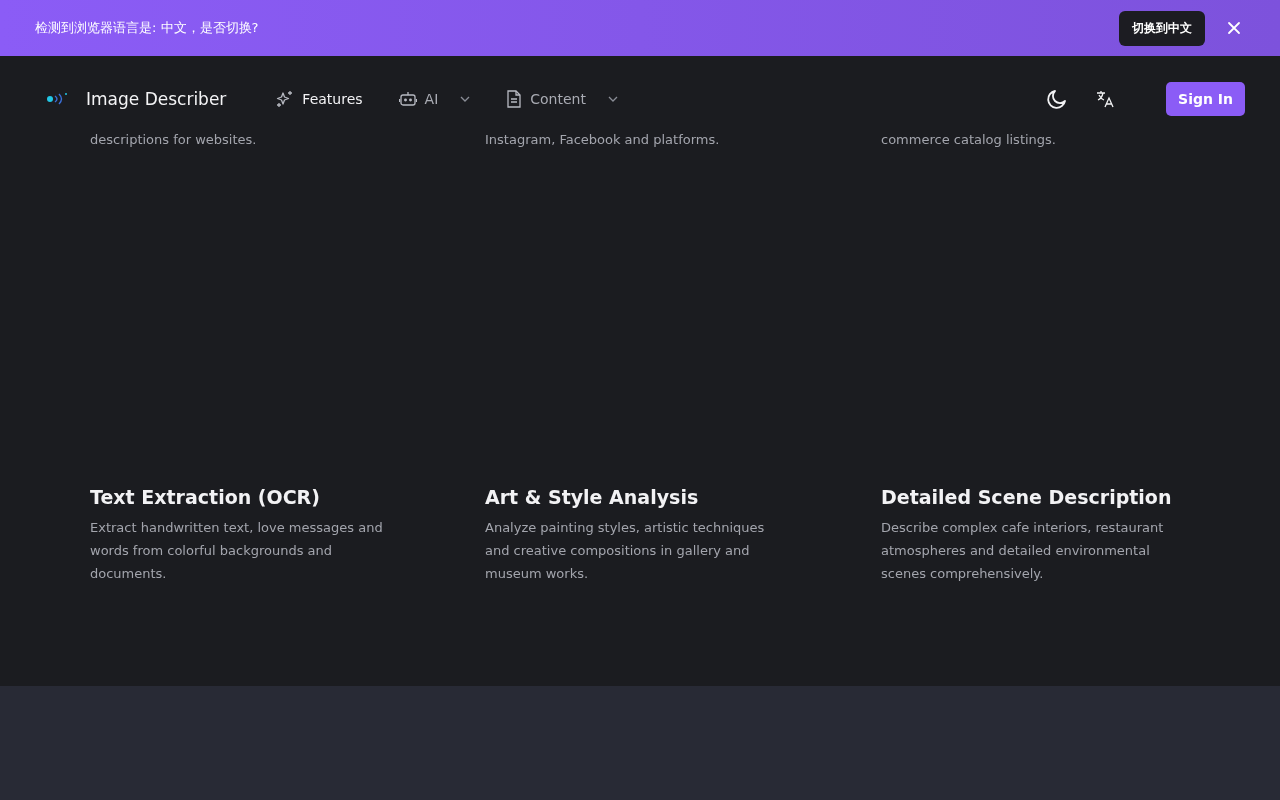 The width and height of the screenshot is (1280, 800). I want to click on sparkles-icon, so click(285, 99).